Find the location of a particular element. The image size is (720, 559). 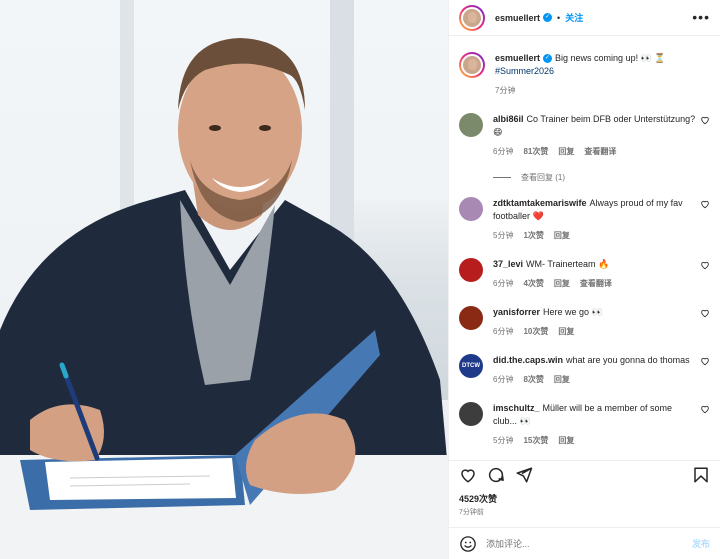

add-comment-bar: 发布 is located at coordinates (584, 543).